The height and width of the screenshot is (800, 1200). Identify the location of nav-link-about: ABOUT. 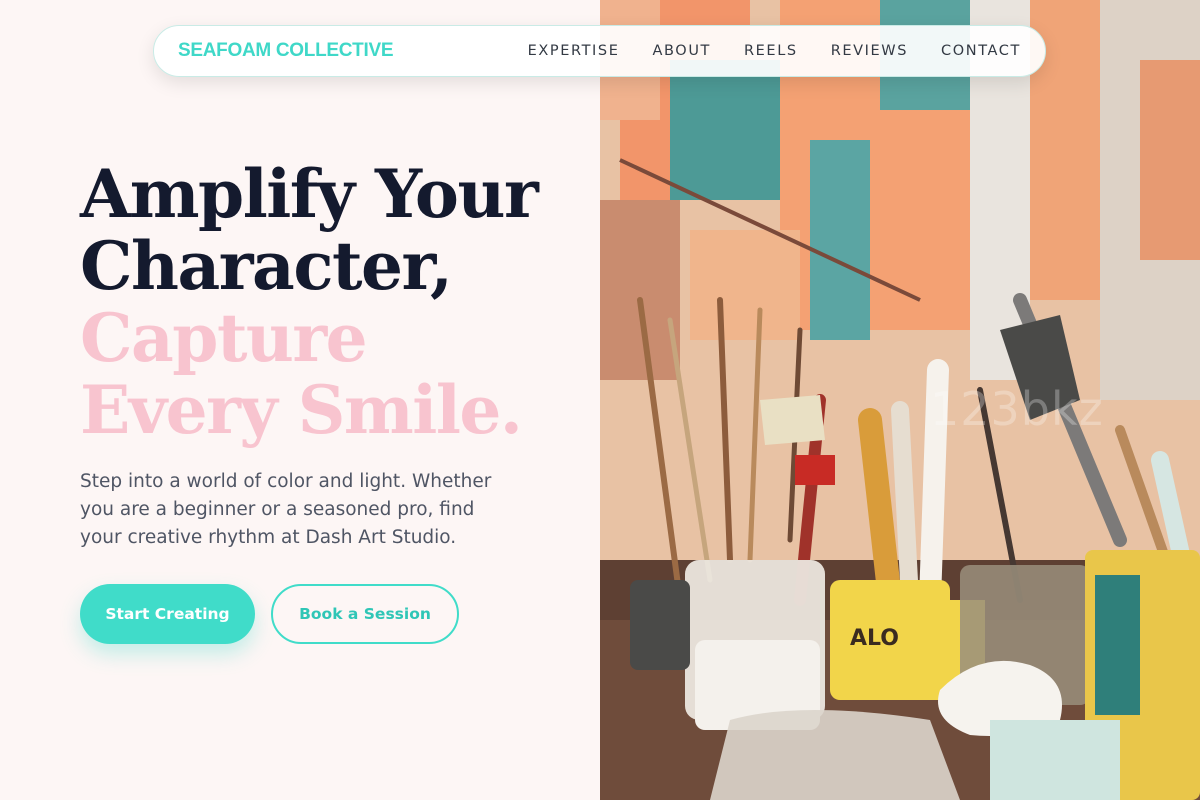
(682, 51).